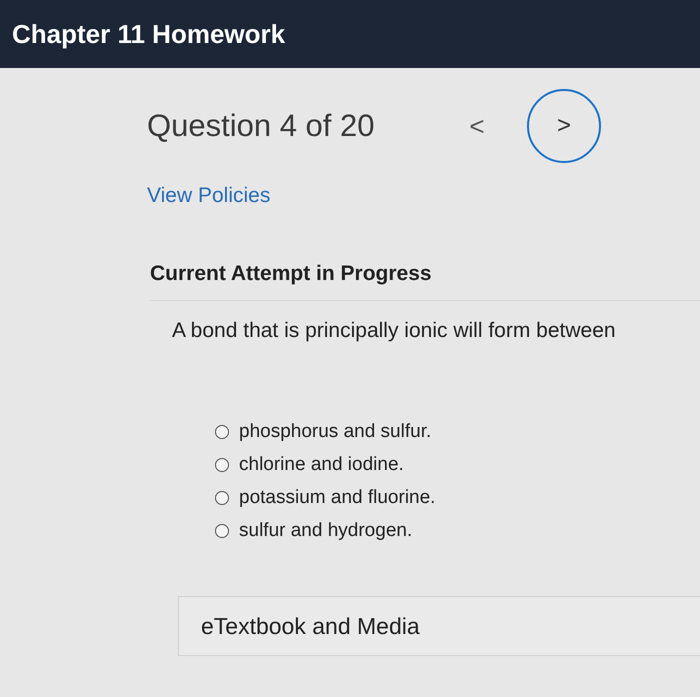  Describe the element at coordinates (337, 498) in the screenshot. I see `option-label: potassium and fluorine.` at that location.